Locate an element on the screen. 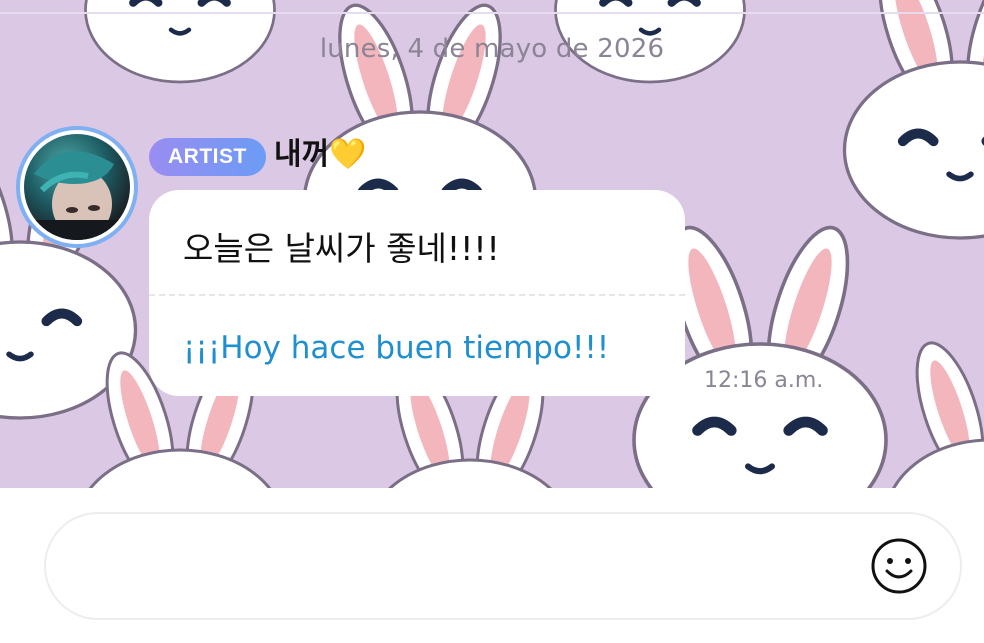 This screenshot has height=643, width=984. sender-name-text: 내꺼 is located at coordinates (302, 154).